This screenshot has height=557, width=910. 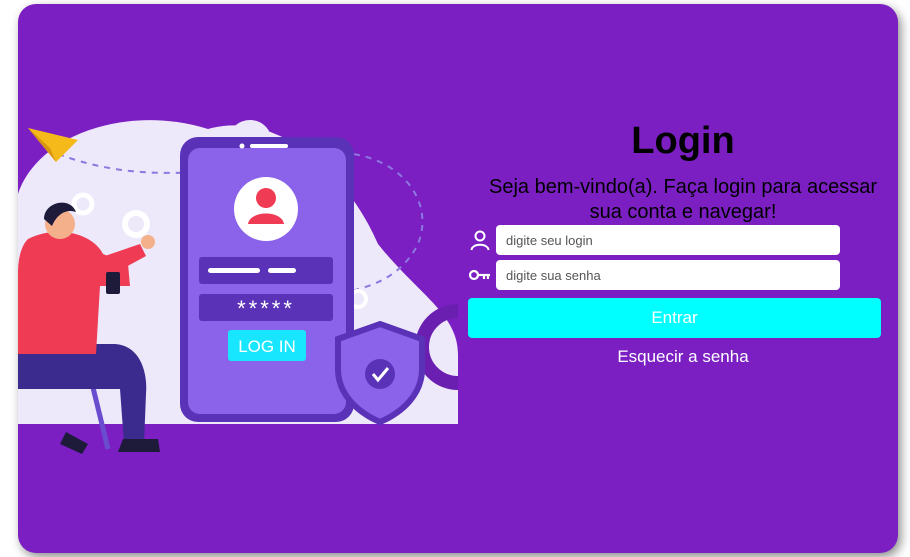 I want to click on login-input, so click(x=668, y=240).